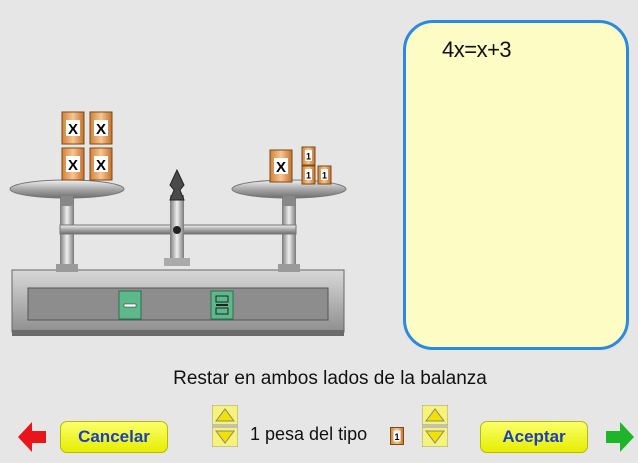  What do you see at coordinates (330, 378) in the screenshot?
I see `instruction-text: Restar en ambos lados de la balanza` at bounding box center [330, 378].